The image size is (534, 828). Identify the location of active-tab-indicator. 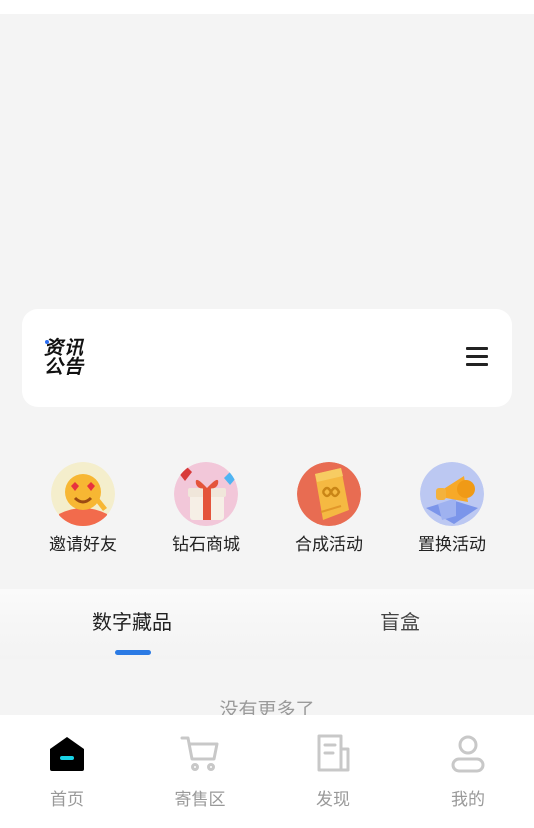
(133, 652).